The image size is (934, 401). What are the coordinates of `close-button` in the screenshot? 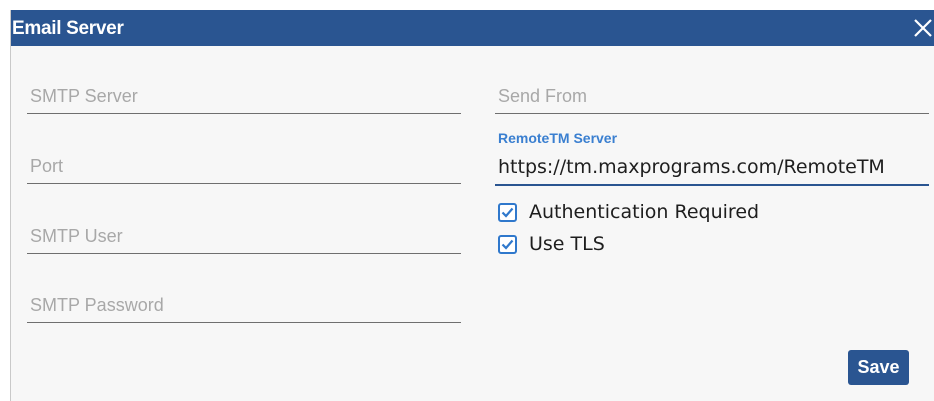 It's located at (921, 28).